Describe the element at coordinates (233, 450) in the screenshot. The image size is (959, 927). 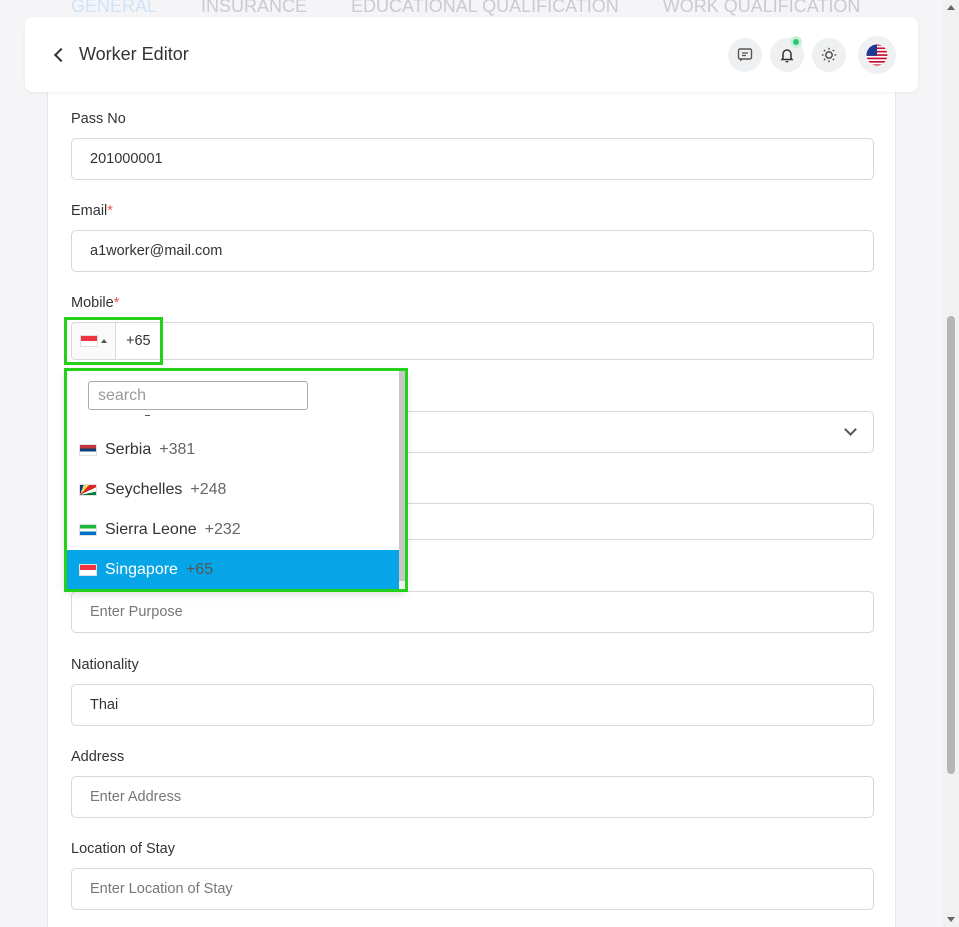
I see `country-option-serbia: Serbia +381` at that location.